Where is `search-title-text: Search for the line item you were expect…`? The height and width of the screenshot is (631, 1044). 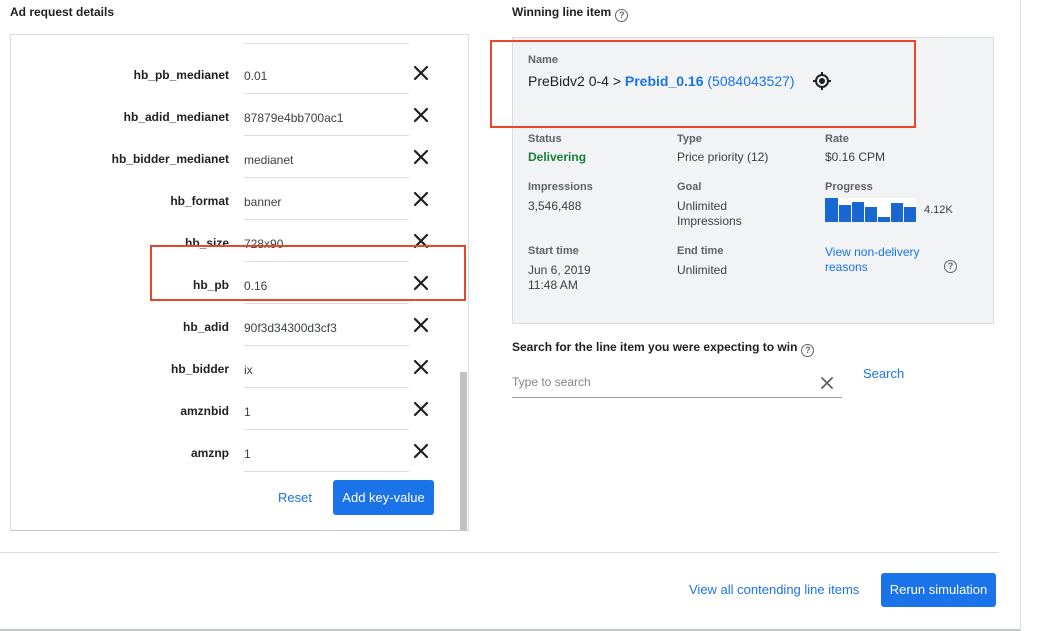
search-title-text: Search for the line item you were expect… is located at coordinates (655, 347).